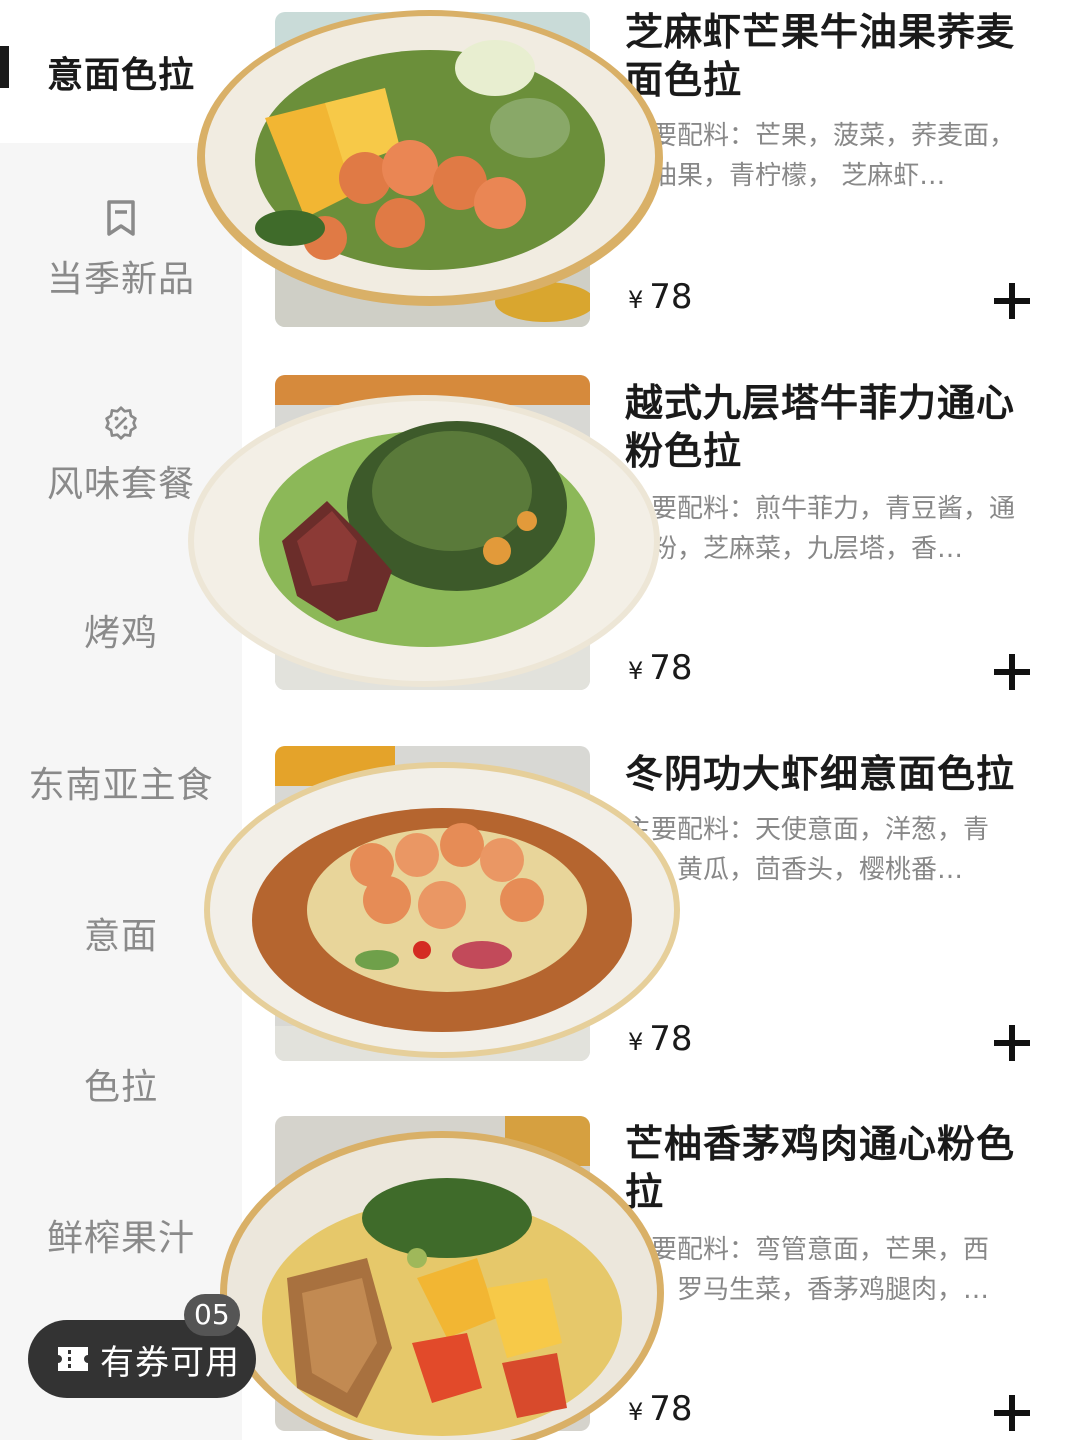 The width and height of the screenshot is (1080, 1440). What do you see at coordinates (73, 1359) in the screenshot?
I see `ticket-icon` at bounding box center [73, 1359].